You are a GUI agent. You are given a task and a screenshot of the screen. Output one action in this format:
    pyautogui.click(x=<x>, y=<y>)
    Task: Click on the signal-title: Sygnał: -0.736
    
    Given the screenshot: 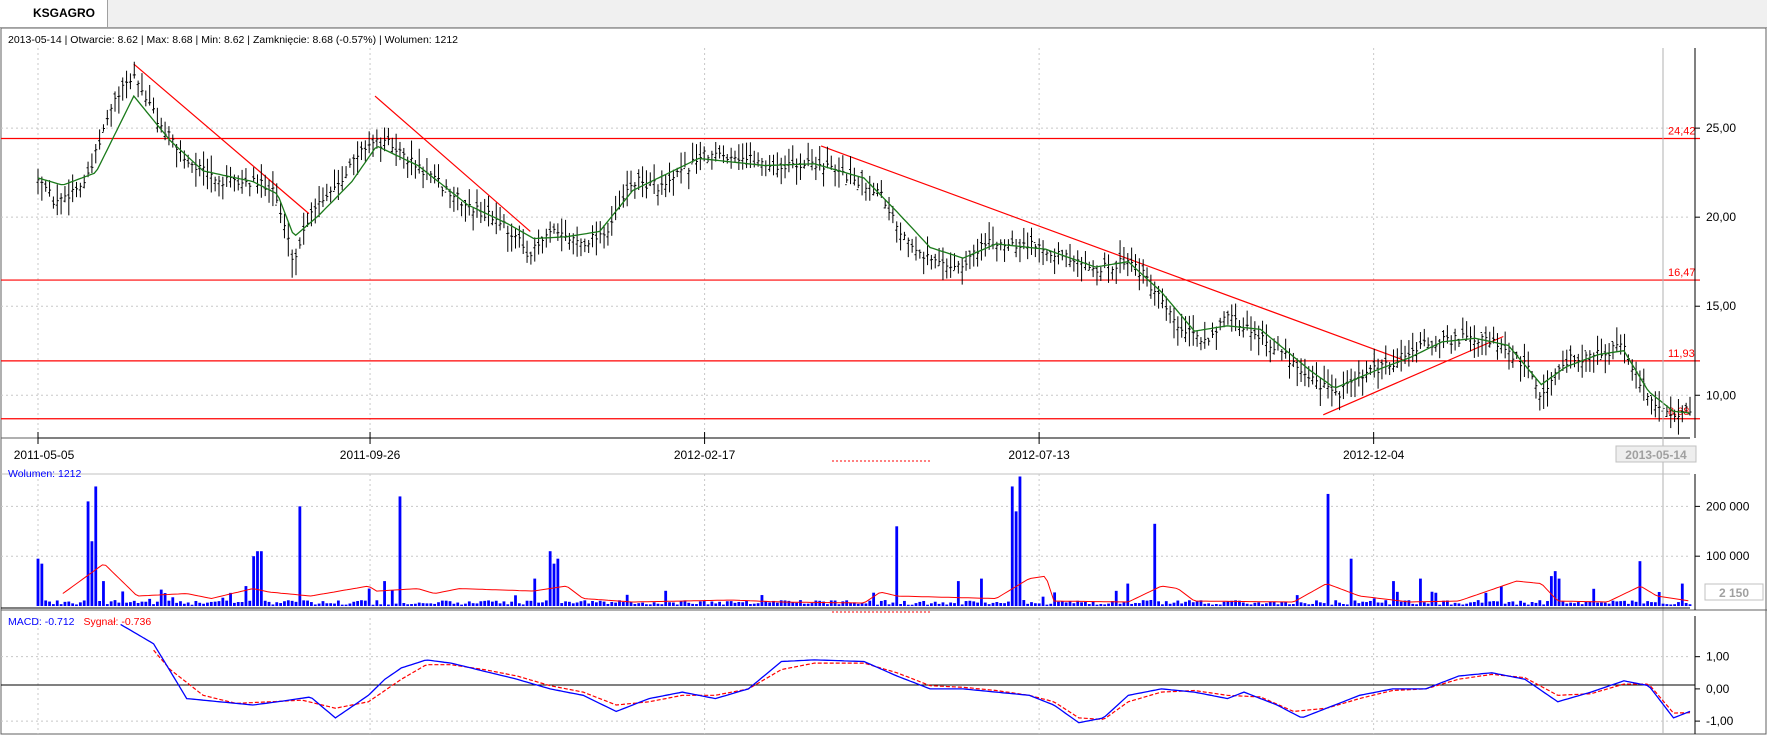 What is the action you would take?
    pyautogui.click(x=117, y=622)
    